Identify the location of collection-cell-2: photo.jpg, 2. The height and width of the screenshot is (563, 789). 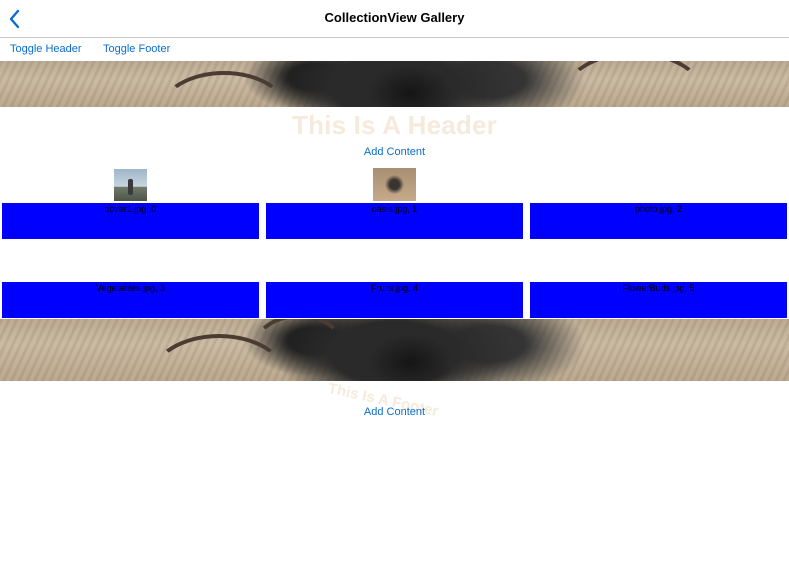
(658, 221).